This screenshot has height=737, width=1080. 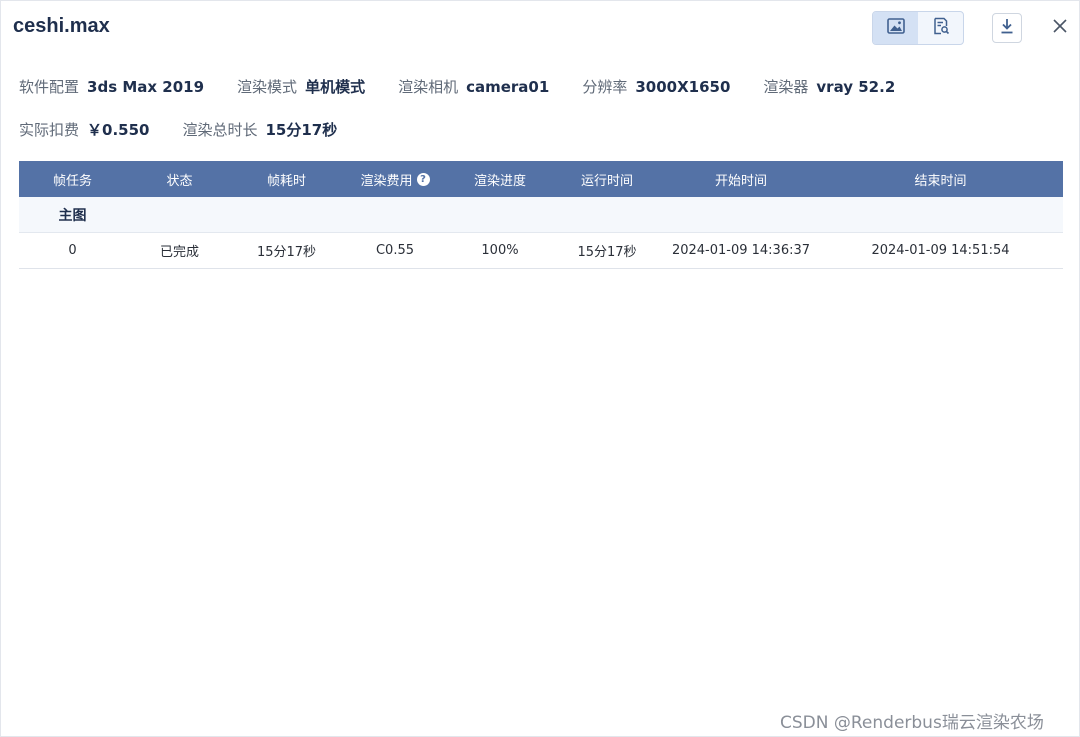 What do you see at coordinates (61, 26) in the screenshot?
I see `dialog-title: ceshi.max` at bounding box center [61, 26].